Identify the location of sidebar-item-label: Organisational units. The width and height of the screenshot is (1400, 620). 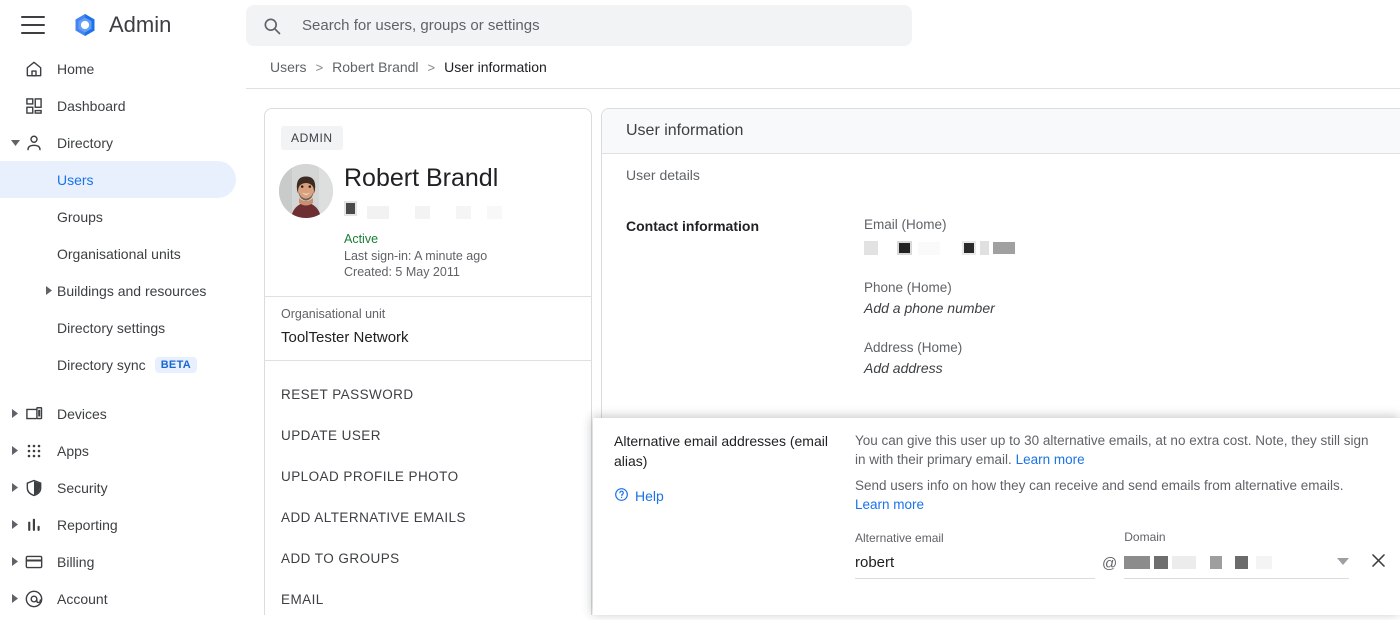
(119, 253).